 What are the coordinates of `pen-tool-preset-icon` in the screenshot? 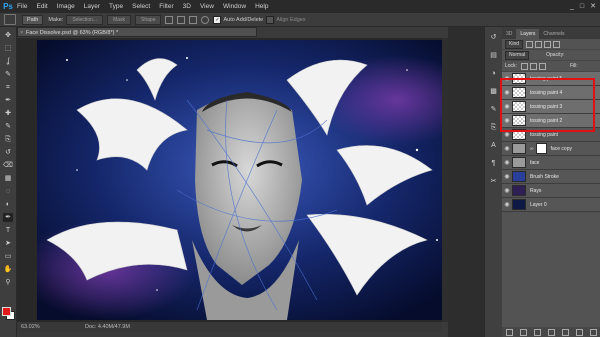 It's located at (10, 19).